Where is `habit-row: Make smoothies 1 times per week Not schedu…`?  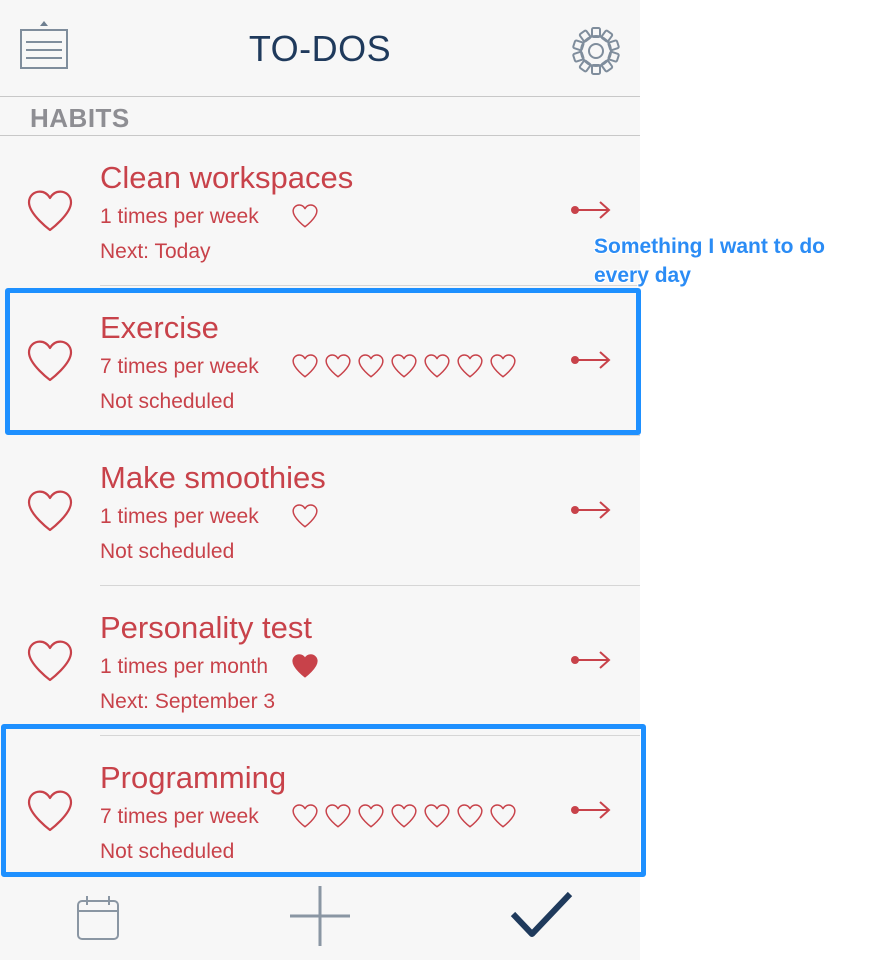 habit-row: Make smoothies 1 times per week Not schedu… is located at coordinates (320, 511).